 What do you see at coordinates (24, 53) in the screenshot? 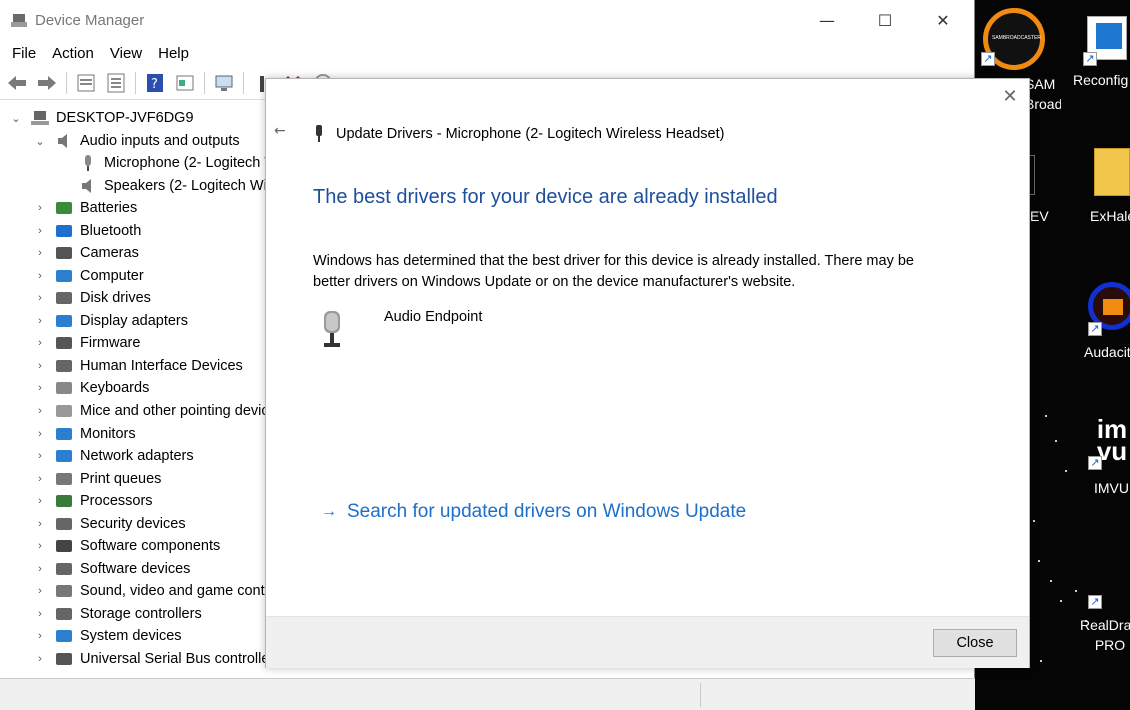
I see `menu-file: File` at bounding box center [24, 53].